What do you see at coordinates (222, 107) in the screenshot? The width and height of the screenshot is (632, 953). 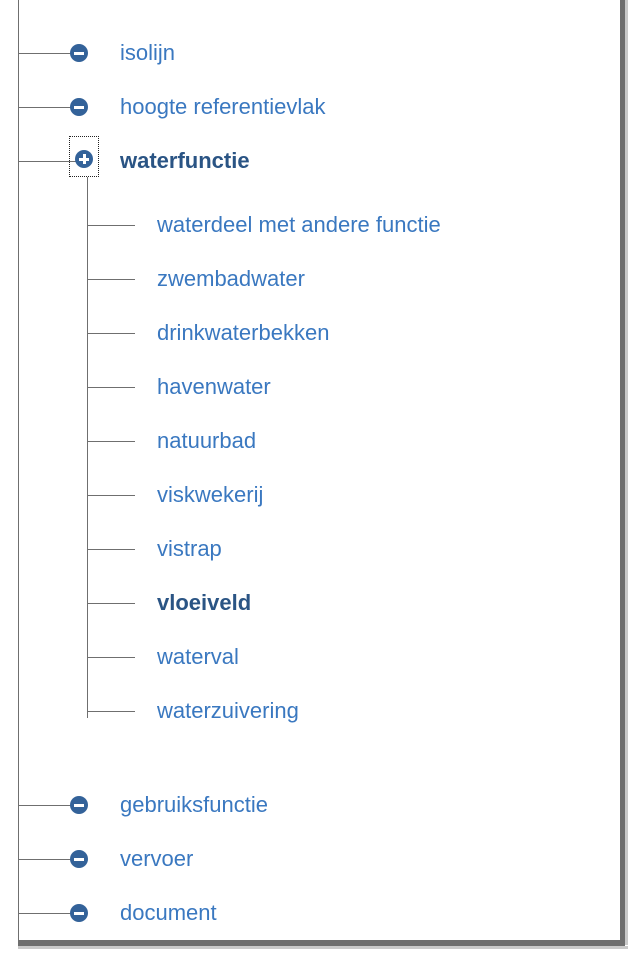 I see `tree-item-hoogte-referentievlak: hoogte referentievlak` at bounding box center [222, 107].